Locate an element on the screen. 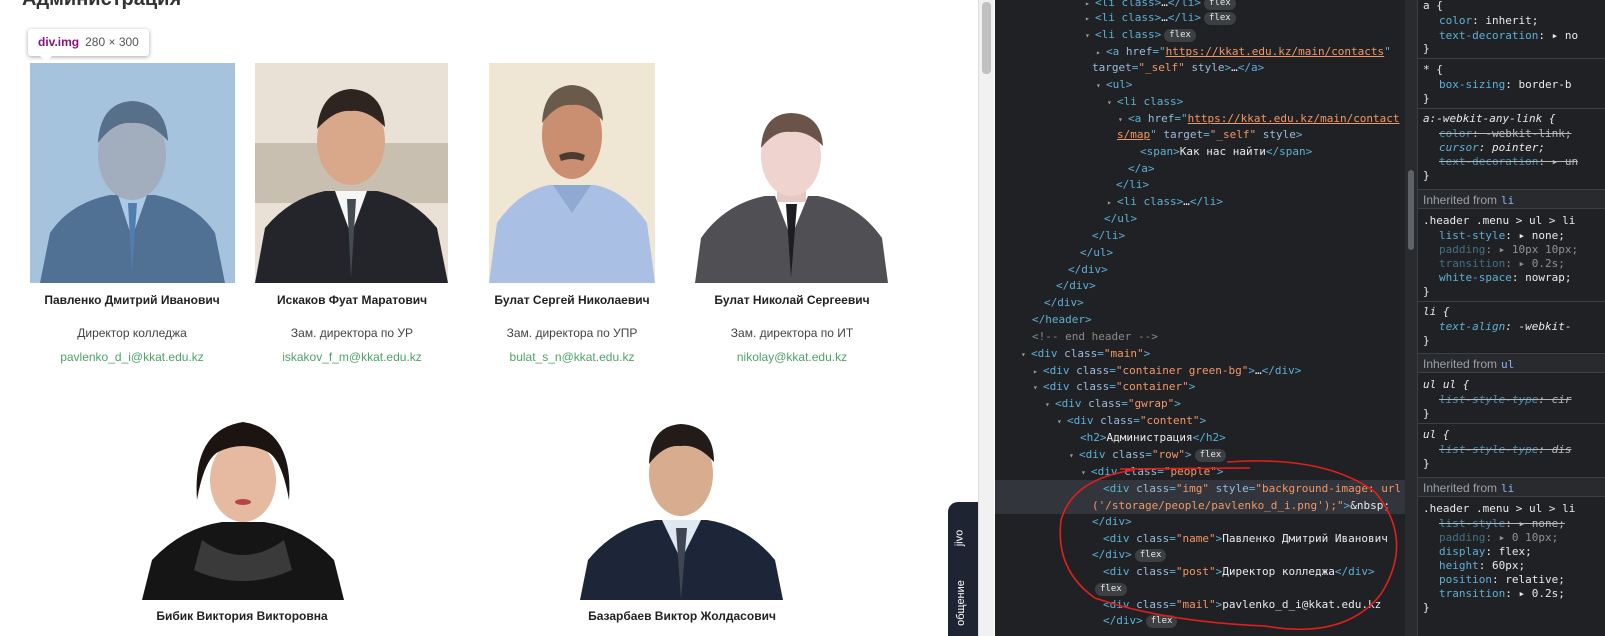 This screenshot has height=636, width=1605. style-prop: cursor: pointer; is located at coordinates (1514, 147).